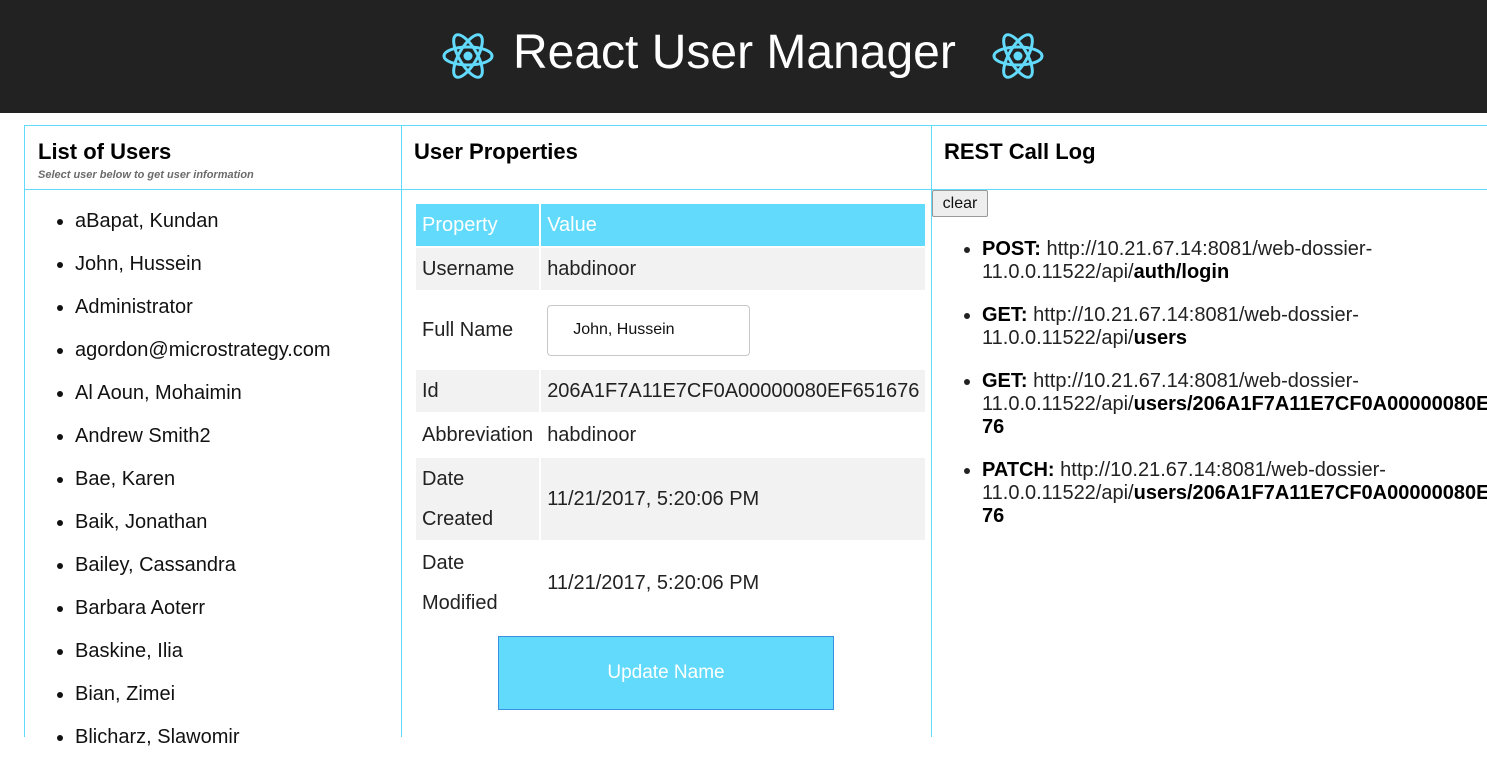 Image resolution: width=1487 pixels, height=763 pixels. What do you see at coordinates (755, 125) in the screenshot?
I see `panel-top-border` at bounding box center [755, 125].